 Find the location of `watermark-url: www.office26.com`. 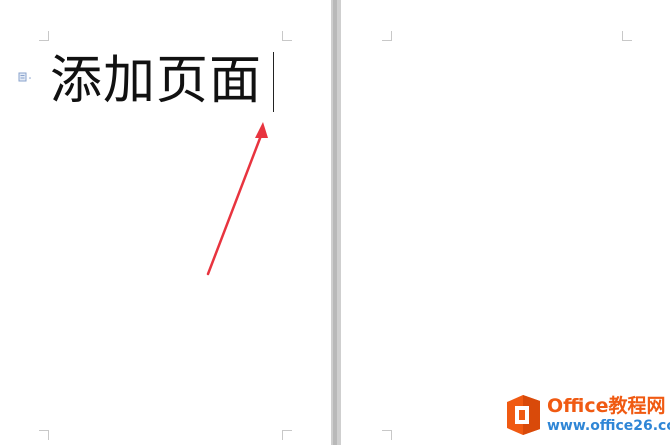

watermark-url: www.office26.com is located at coordinates (608, 426).